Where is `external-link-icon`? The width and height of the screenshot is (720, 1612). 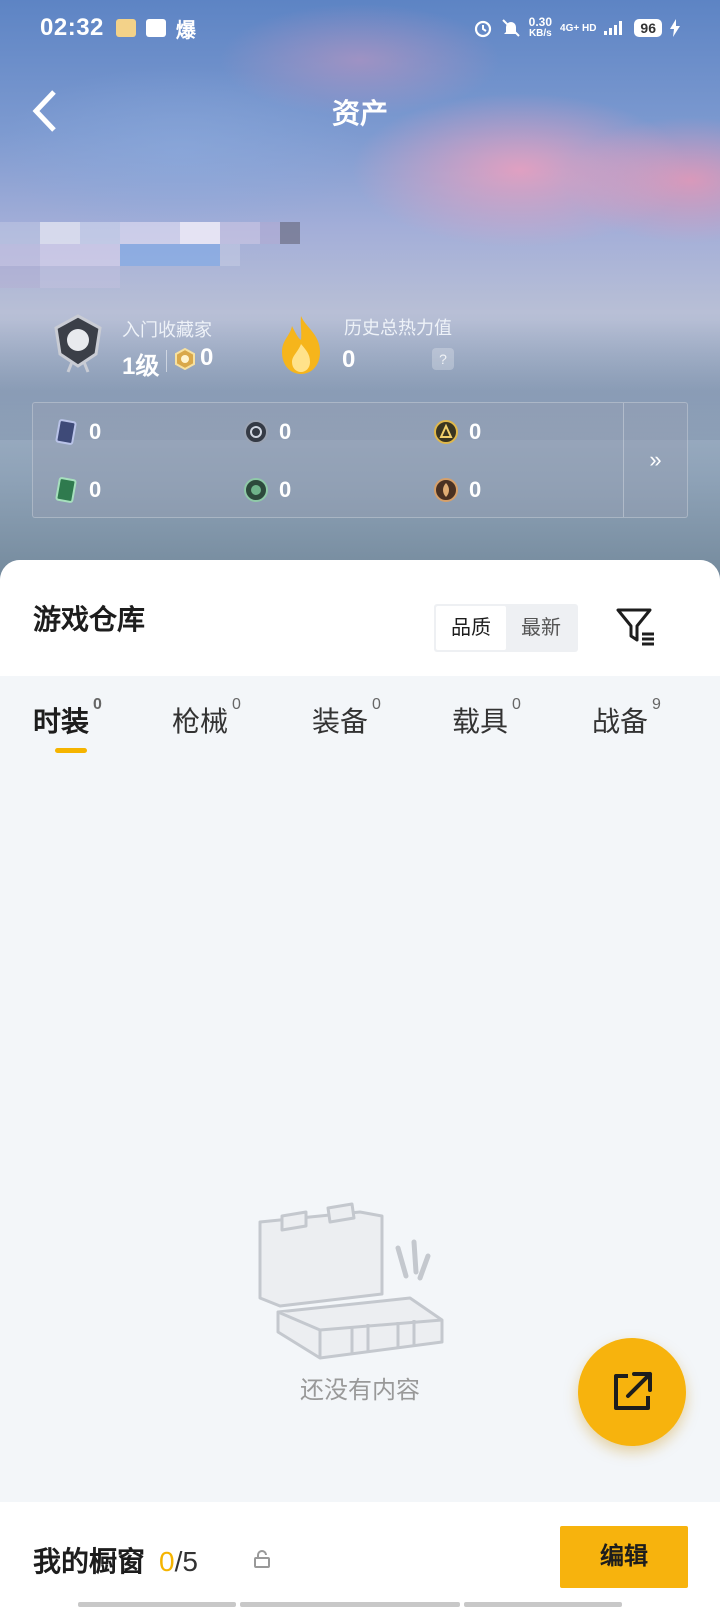 external-link-icon is located at coordinates (633, 1391).